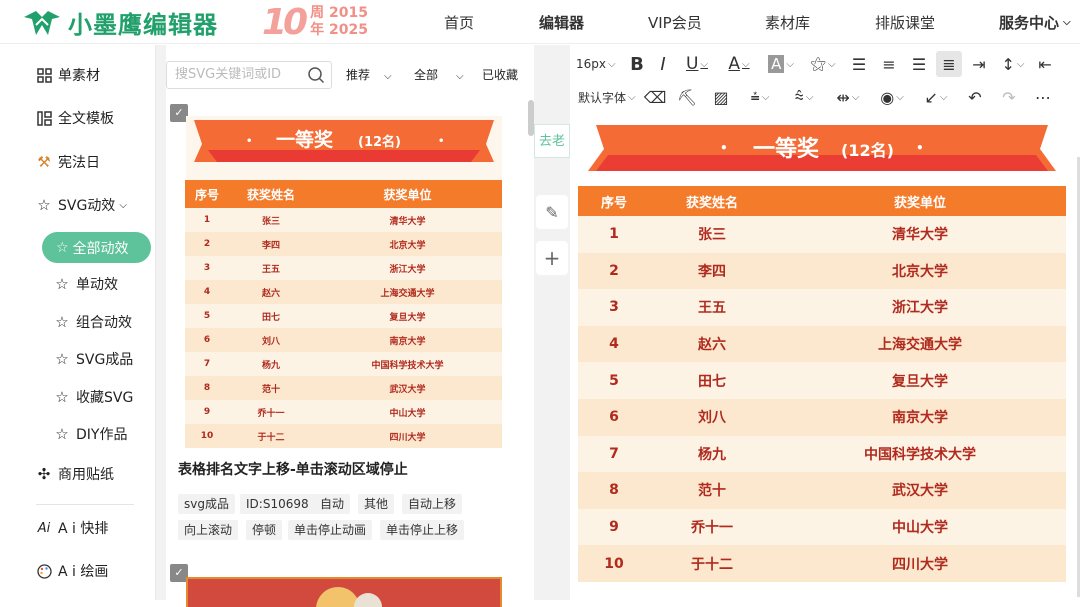  What do you see at coordinates (697, 64) in the screenshot?
I see `underline-icon: U ⌵` at bounding box center [697, 64].